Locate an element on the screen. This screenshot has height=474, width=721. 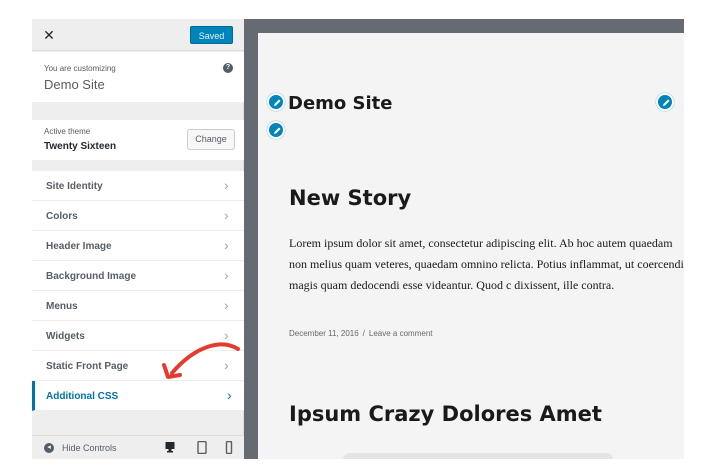
menu-item-background-image: Background Image › is located at coordinates (138, 276).